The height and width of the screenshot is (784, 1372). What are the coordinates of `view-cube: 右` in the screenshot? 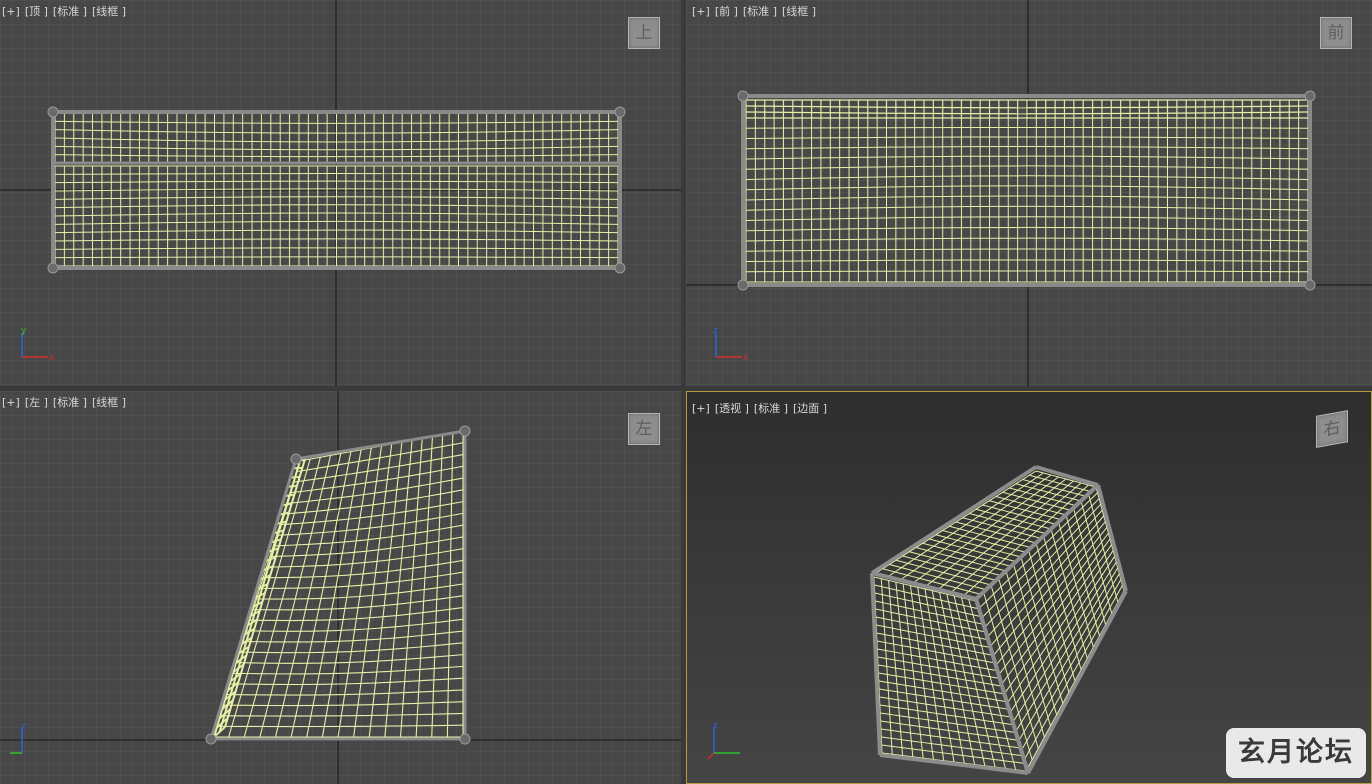 It's located at (1332, 429).